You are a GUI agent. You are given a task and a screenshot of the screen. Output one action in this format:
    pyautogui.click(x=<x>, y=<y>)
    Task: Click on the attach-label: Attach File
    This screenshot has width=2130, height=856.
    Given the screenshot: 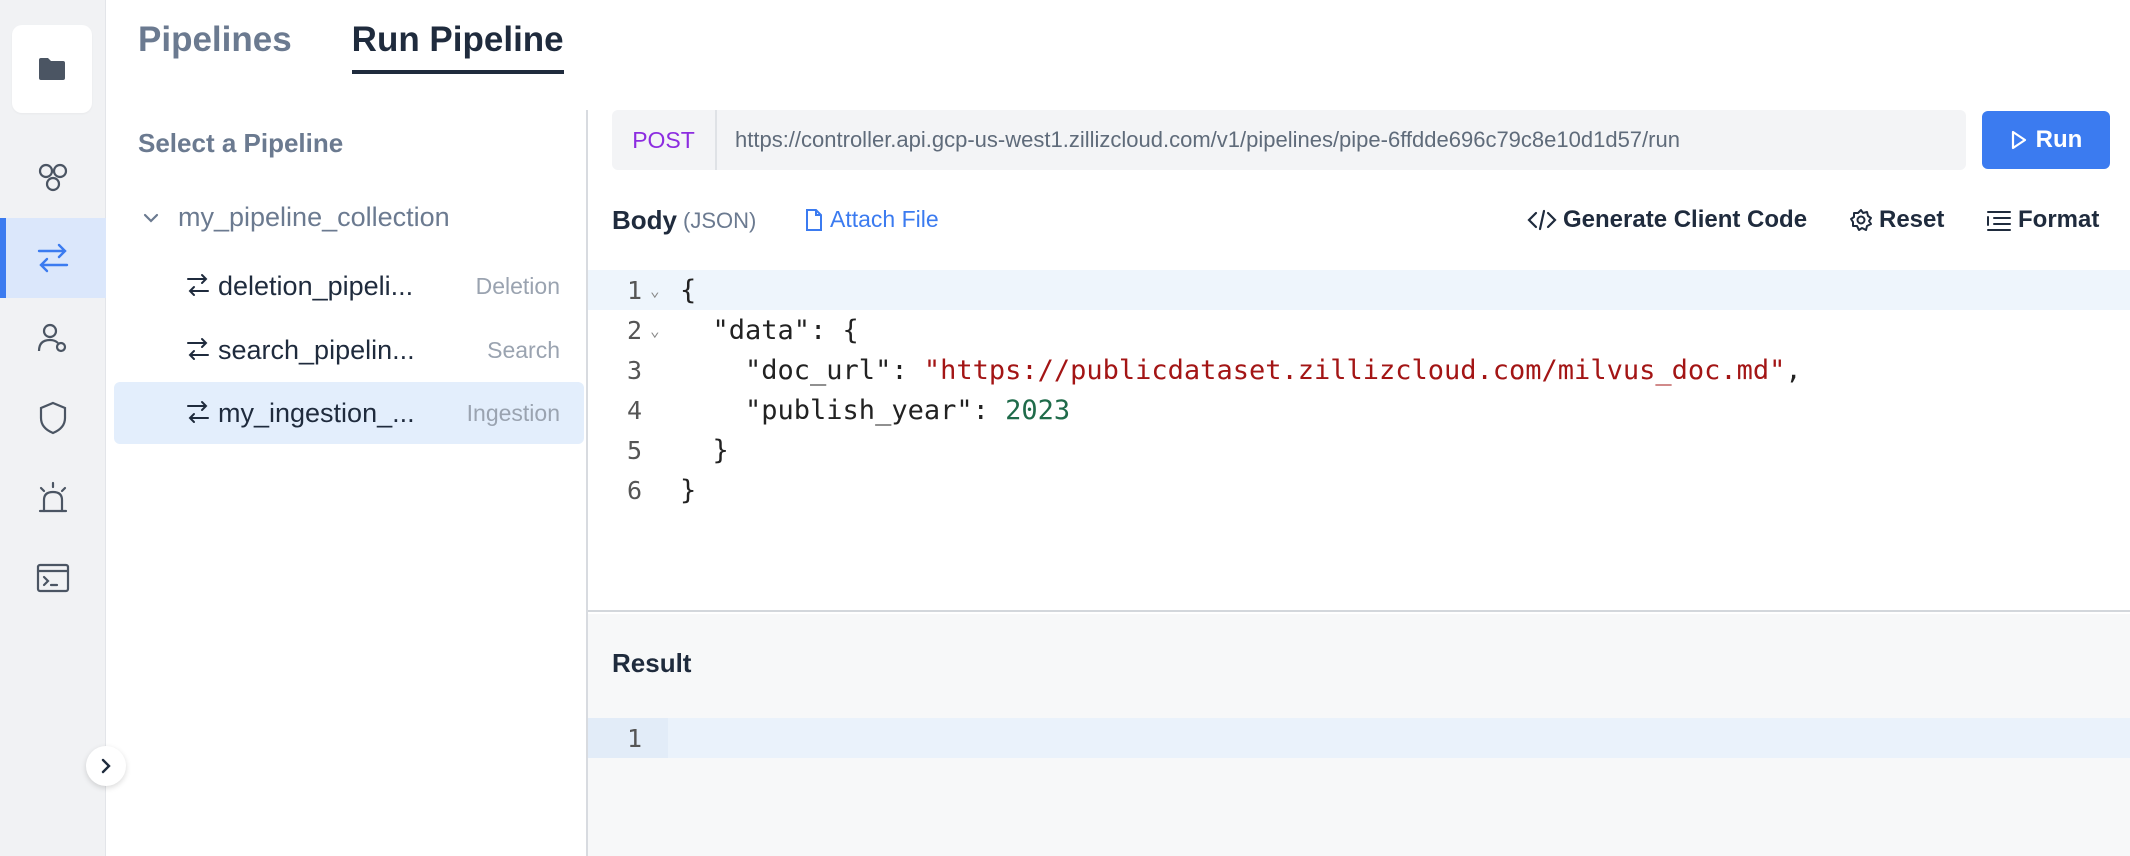 What is the action you would take?
    pyautogui.click(x=884, y=219)
    